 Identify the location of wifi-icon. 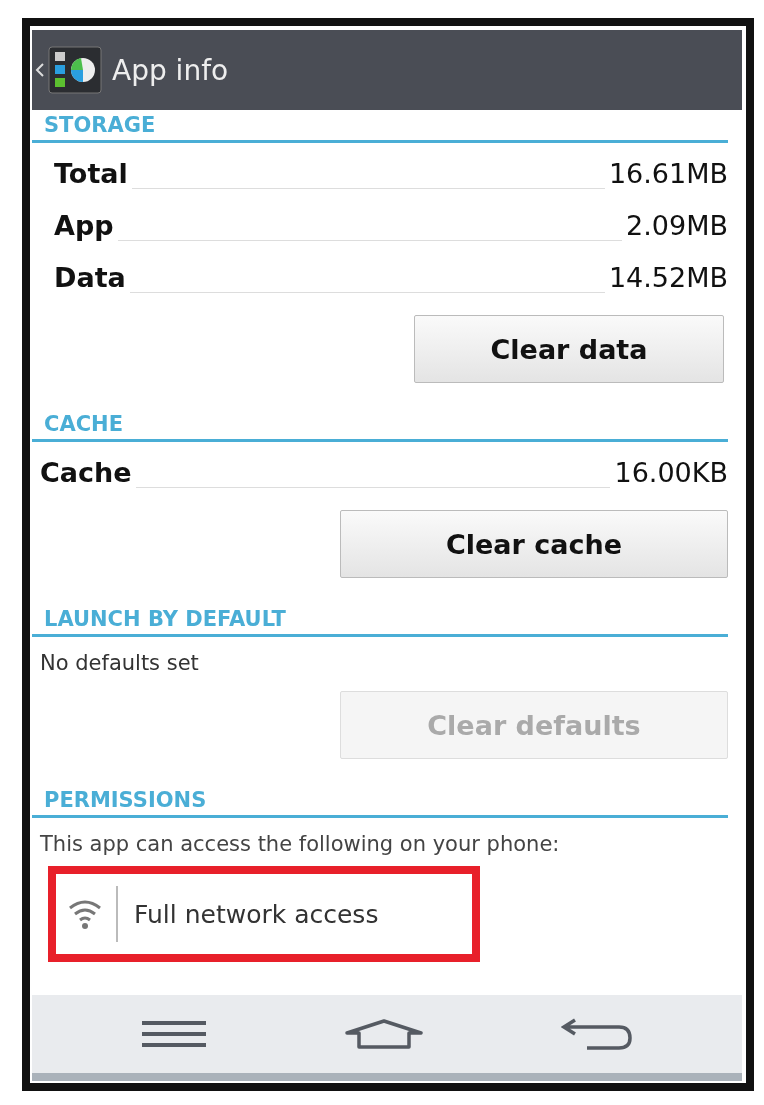
(85, 914).